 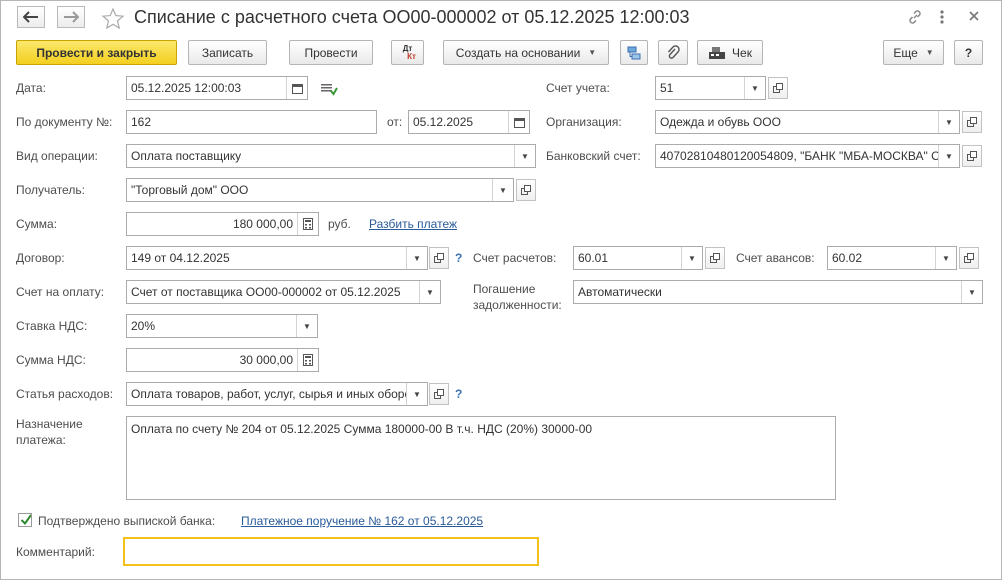 I want to click on paperclip-icon, so click(x=673, y=51).